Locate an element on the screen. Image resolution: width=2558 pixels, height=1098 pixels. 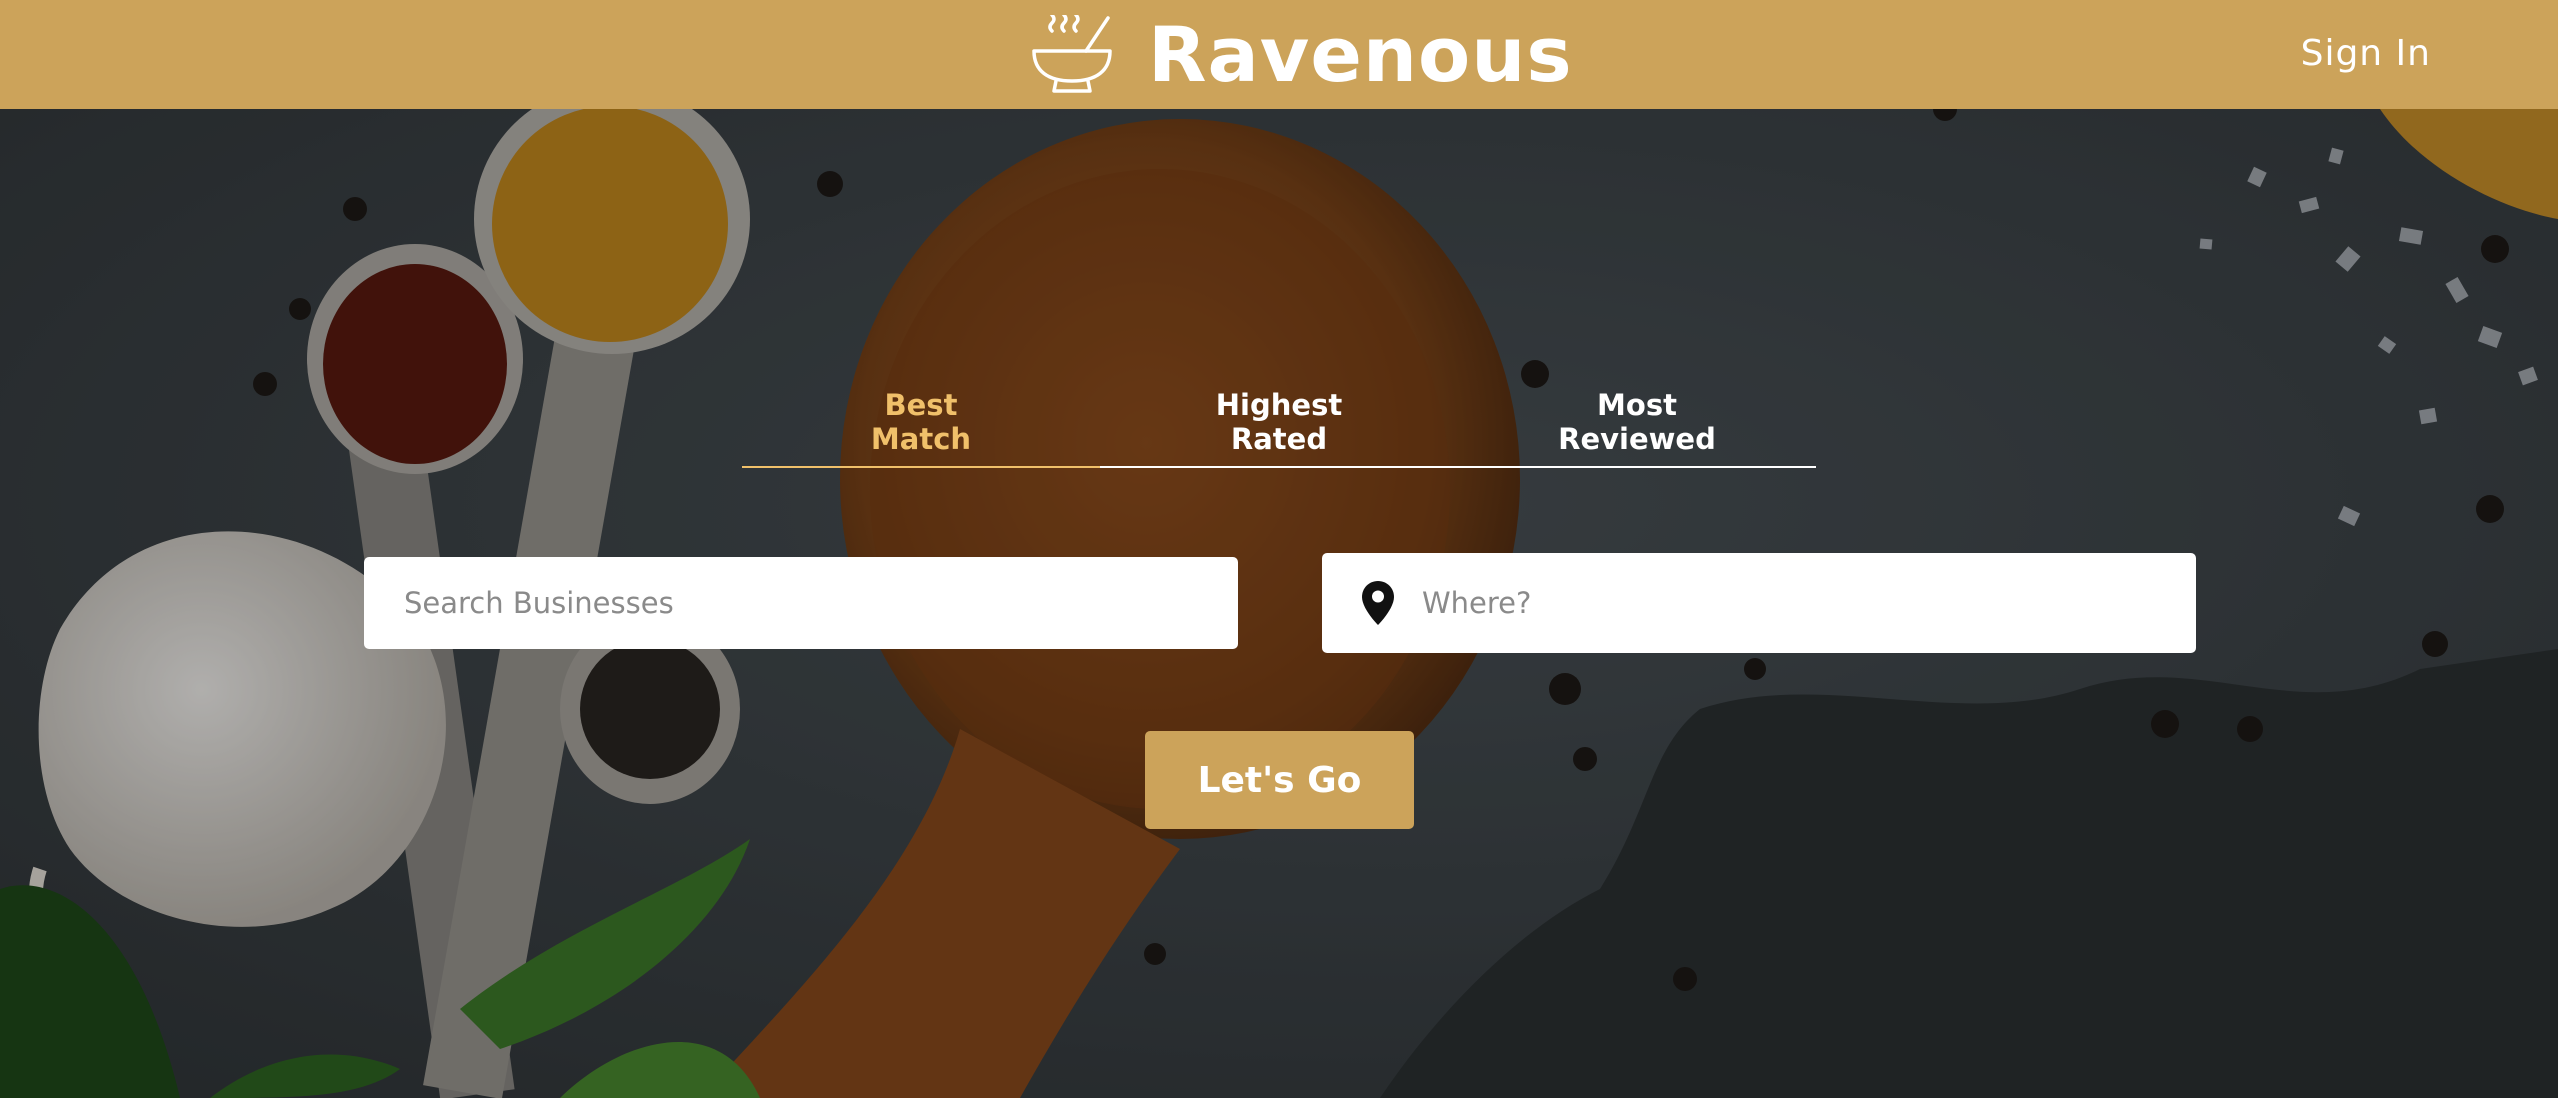
location-input is located at coordinates (1802, 603).